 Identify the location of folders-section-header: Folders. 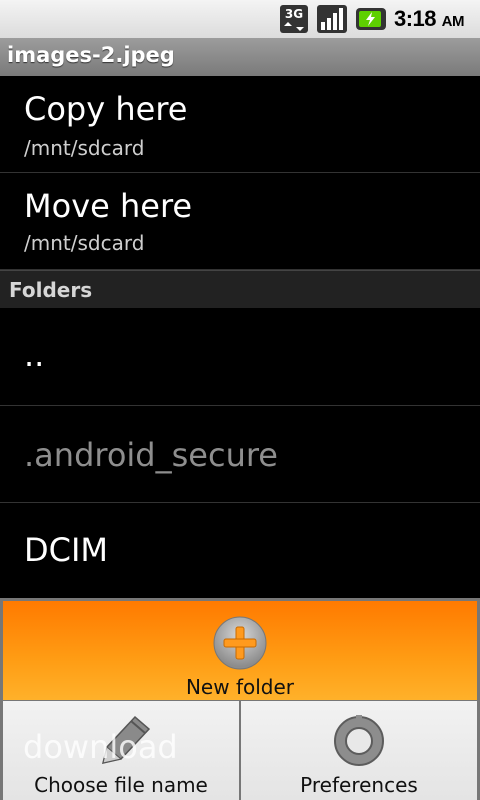
(240, 289).